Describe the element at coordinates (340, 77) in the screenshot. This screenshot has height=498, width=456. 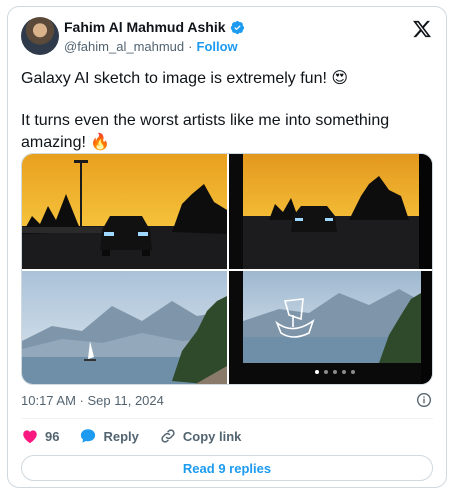
I see `heart-eyes-emoji: 😍` at that location.